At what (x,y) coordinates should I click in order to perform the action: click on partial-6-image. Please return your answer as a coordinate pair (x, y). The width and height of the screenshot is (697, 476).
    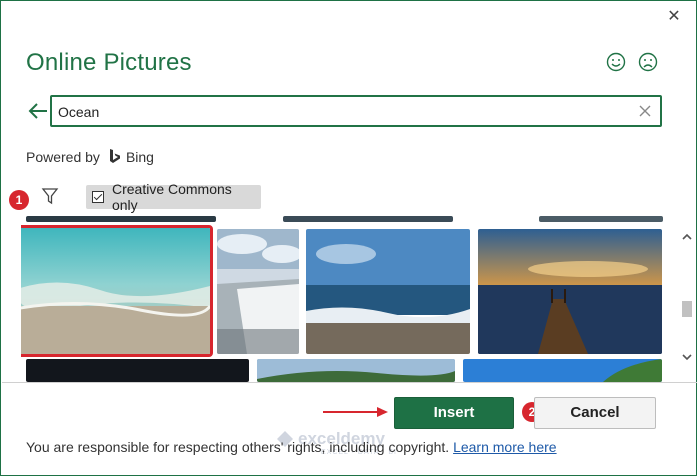
    Looking at the image, I should click on (562, 370).